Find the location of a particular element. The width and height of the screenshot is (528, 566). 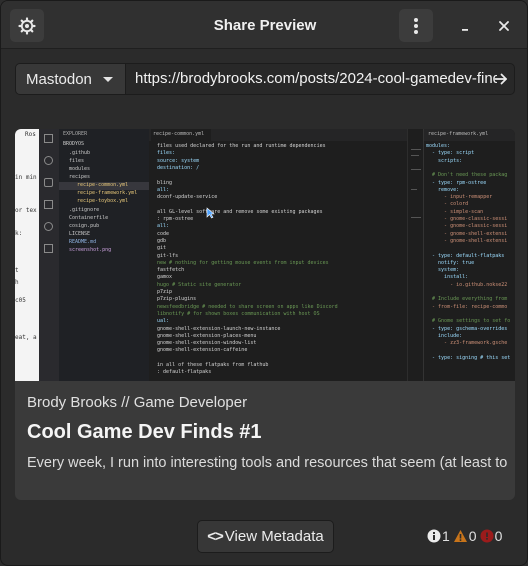

arrow-right-icon is located at coordinates (500, 79).